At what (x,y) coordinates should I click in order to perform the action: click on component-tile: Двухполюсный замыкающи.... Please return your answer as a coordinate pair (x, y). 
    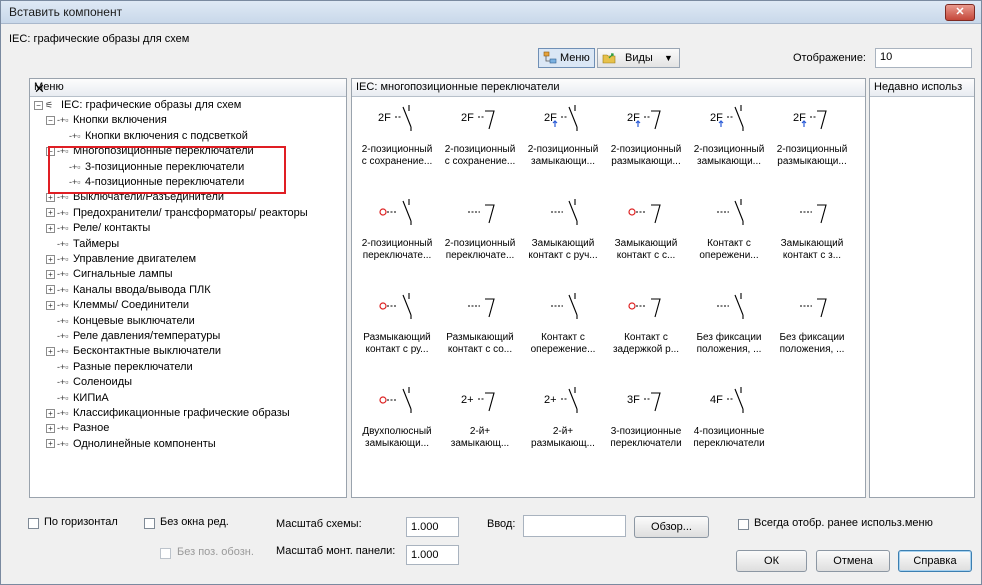
    Looking at the image, I should click on (397, 418).